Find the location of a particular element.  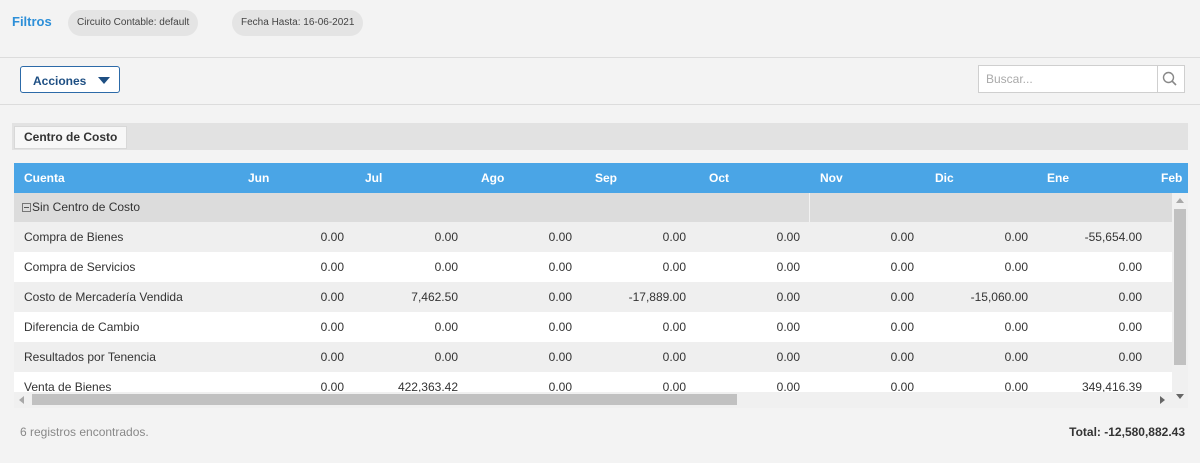

vertical-scrollbar is located at coordinates (1180, 300).